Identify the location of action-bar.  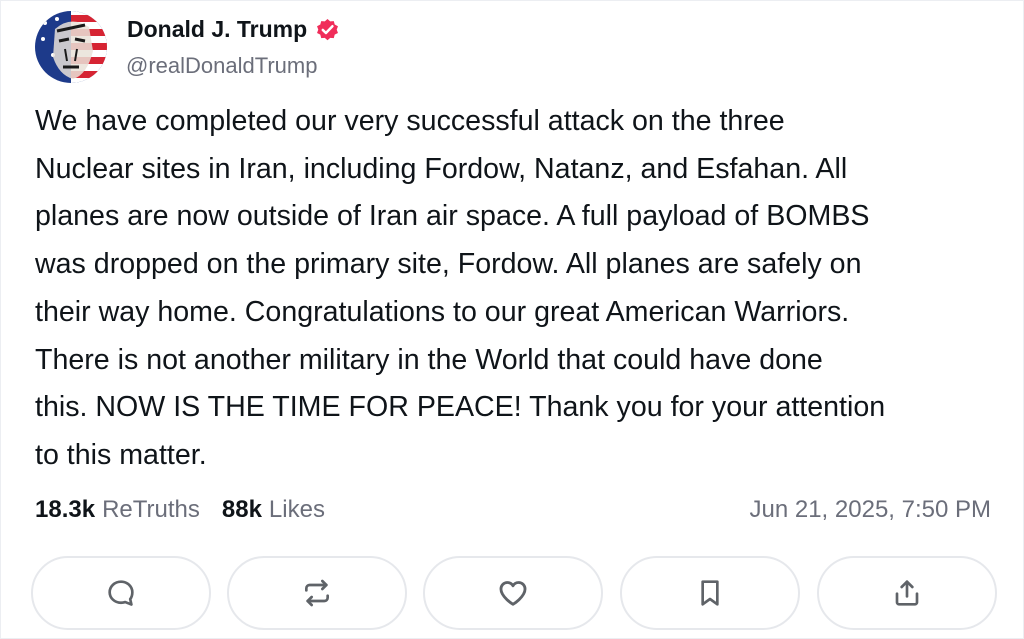
(514, 594).